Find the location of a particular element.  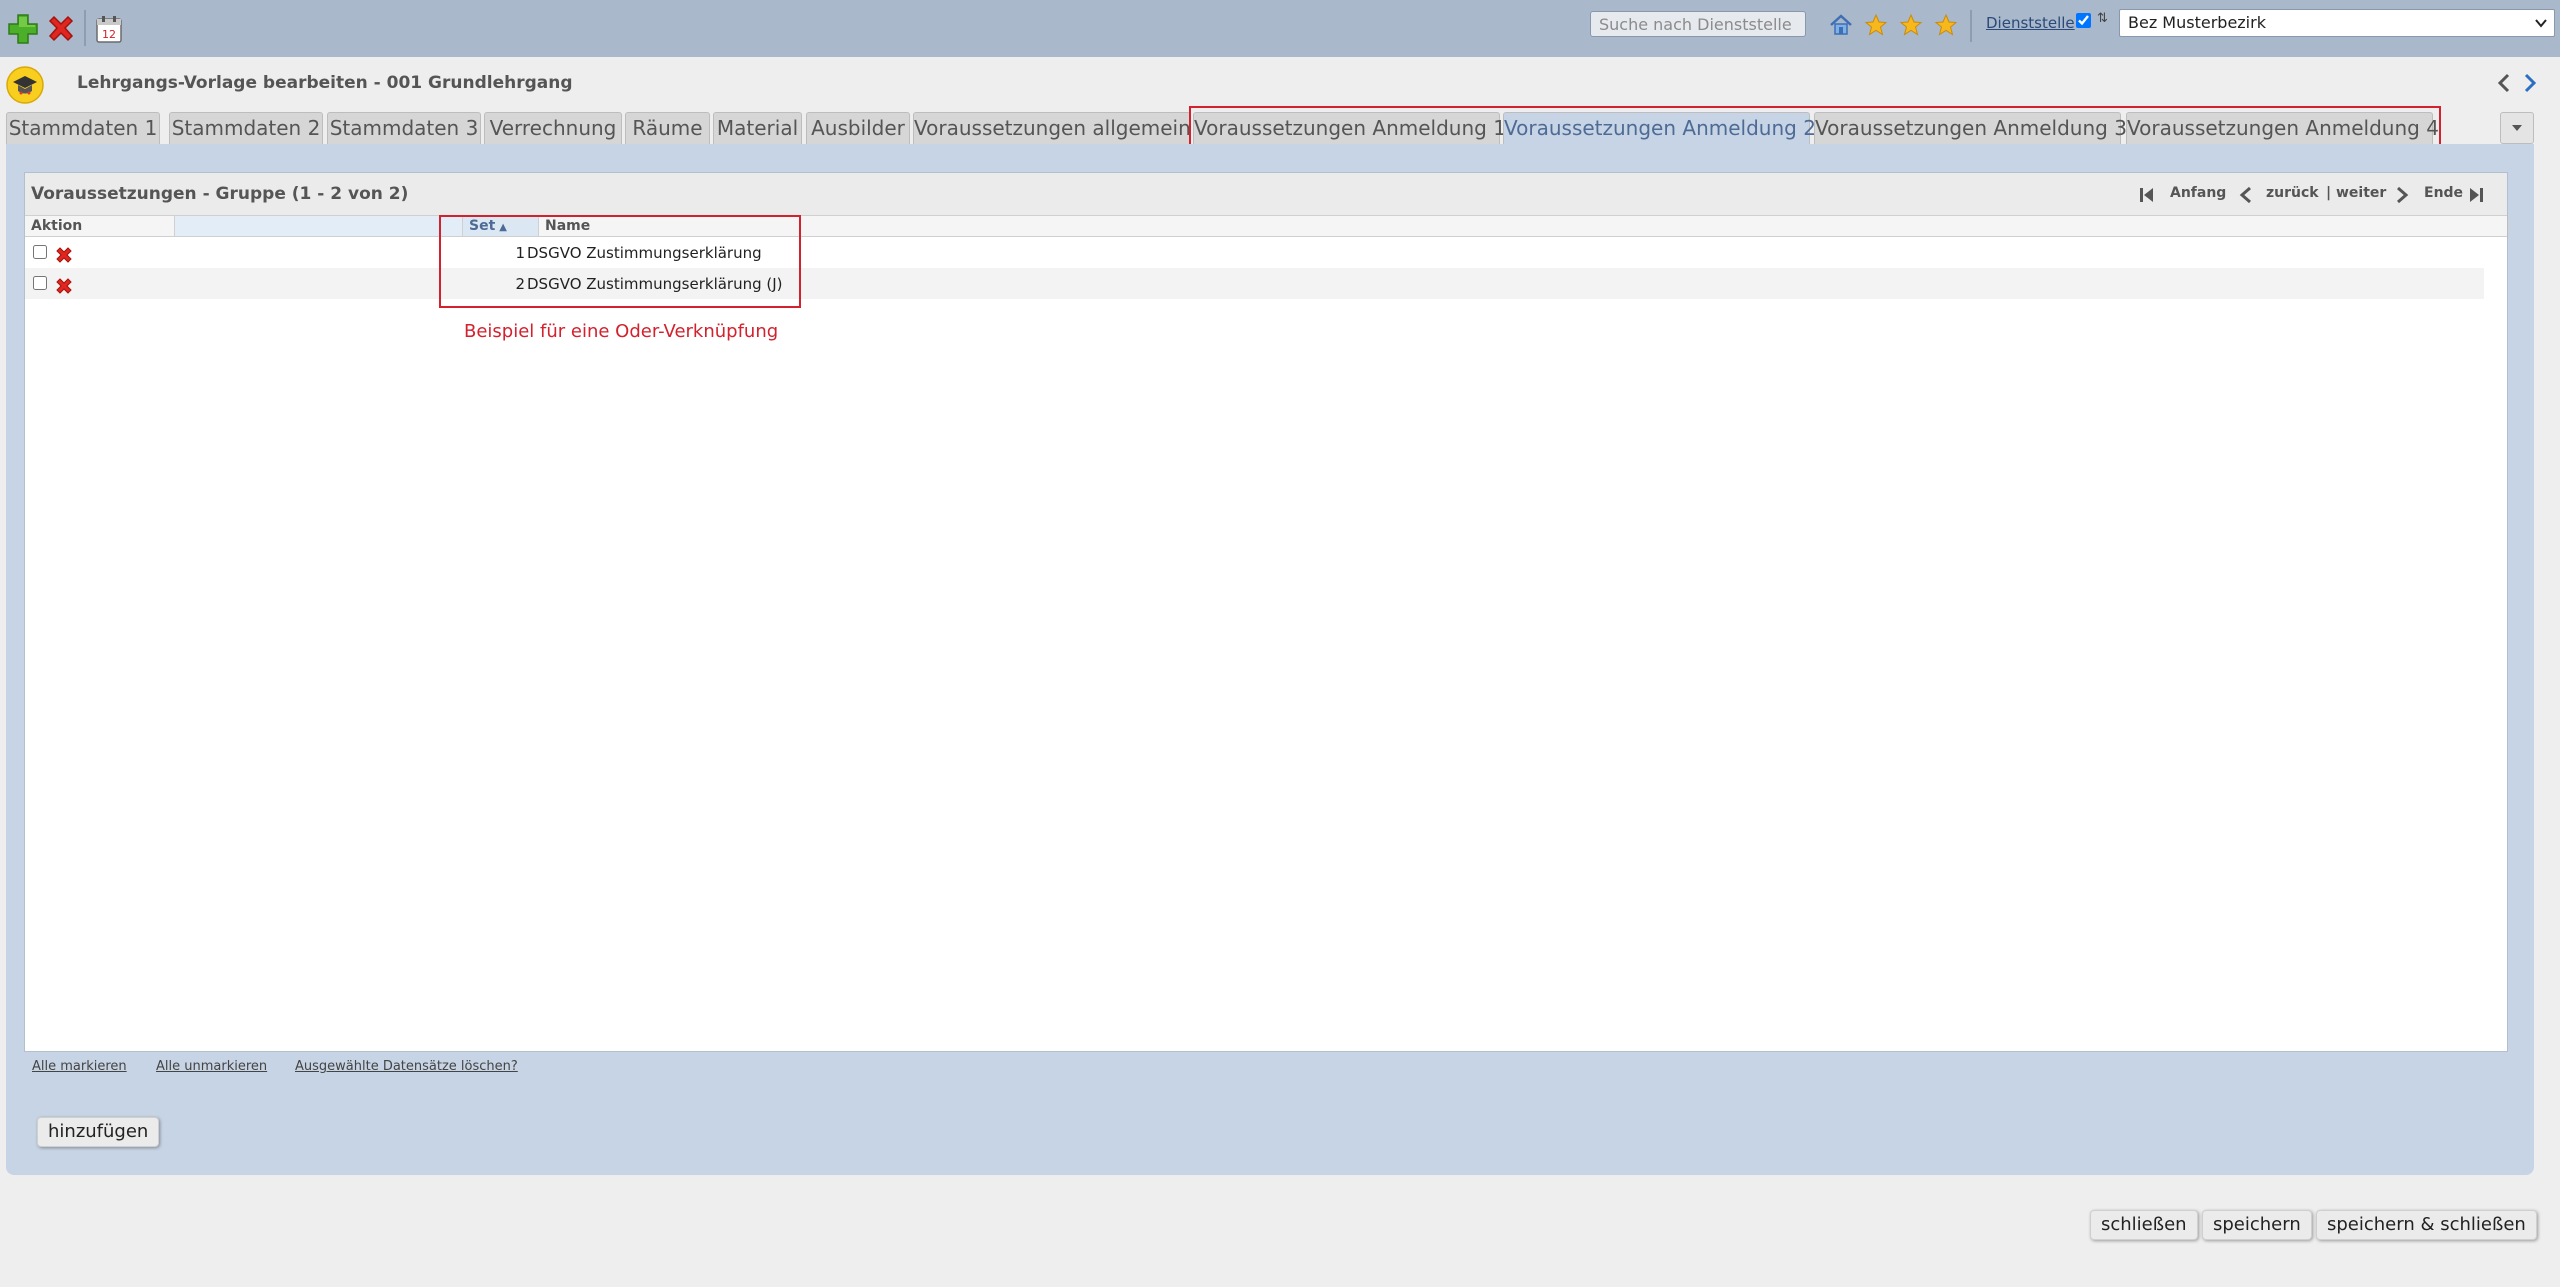

column-header-aktion: Aktion is located at coordinates (100, 226).